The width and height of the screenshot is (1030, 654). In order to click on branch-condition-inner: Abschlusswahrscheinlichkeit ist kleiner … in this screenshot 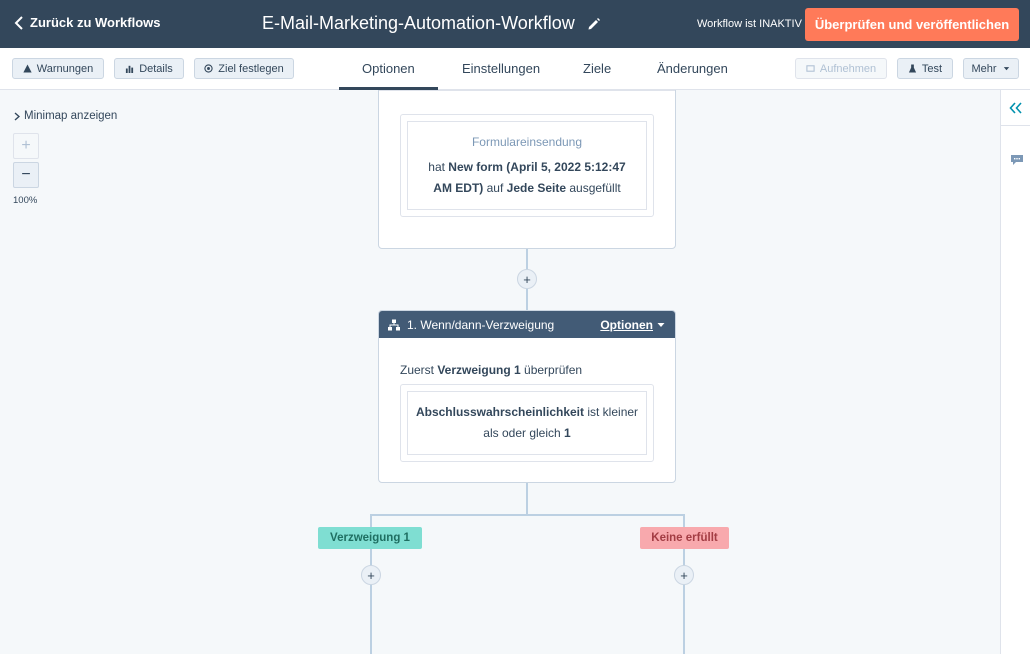, I will do `click(527, 423)`.